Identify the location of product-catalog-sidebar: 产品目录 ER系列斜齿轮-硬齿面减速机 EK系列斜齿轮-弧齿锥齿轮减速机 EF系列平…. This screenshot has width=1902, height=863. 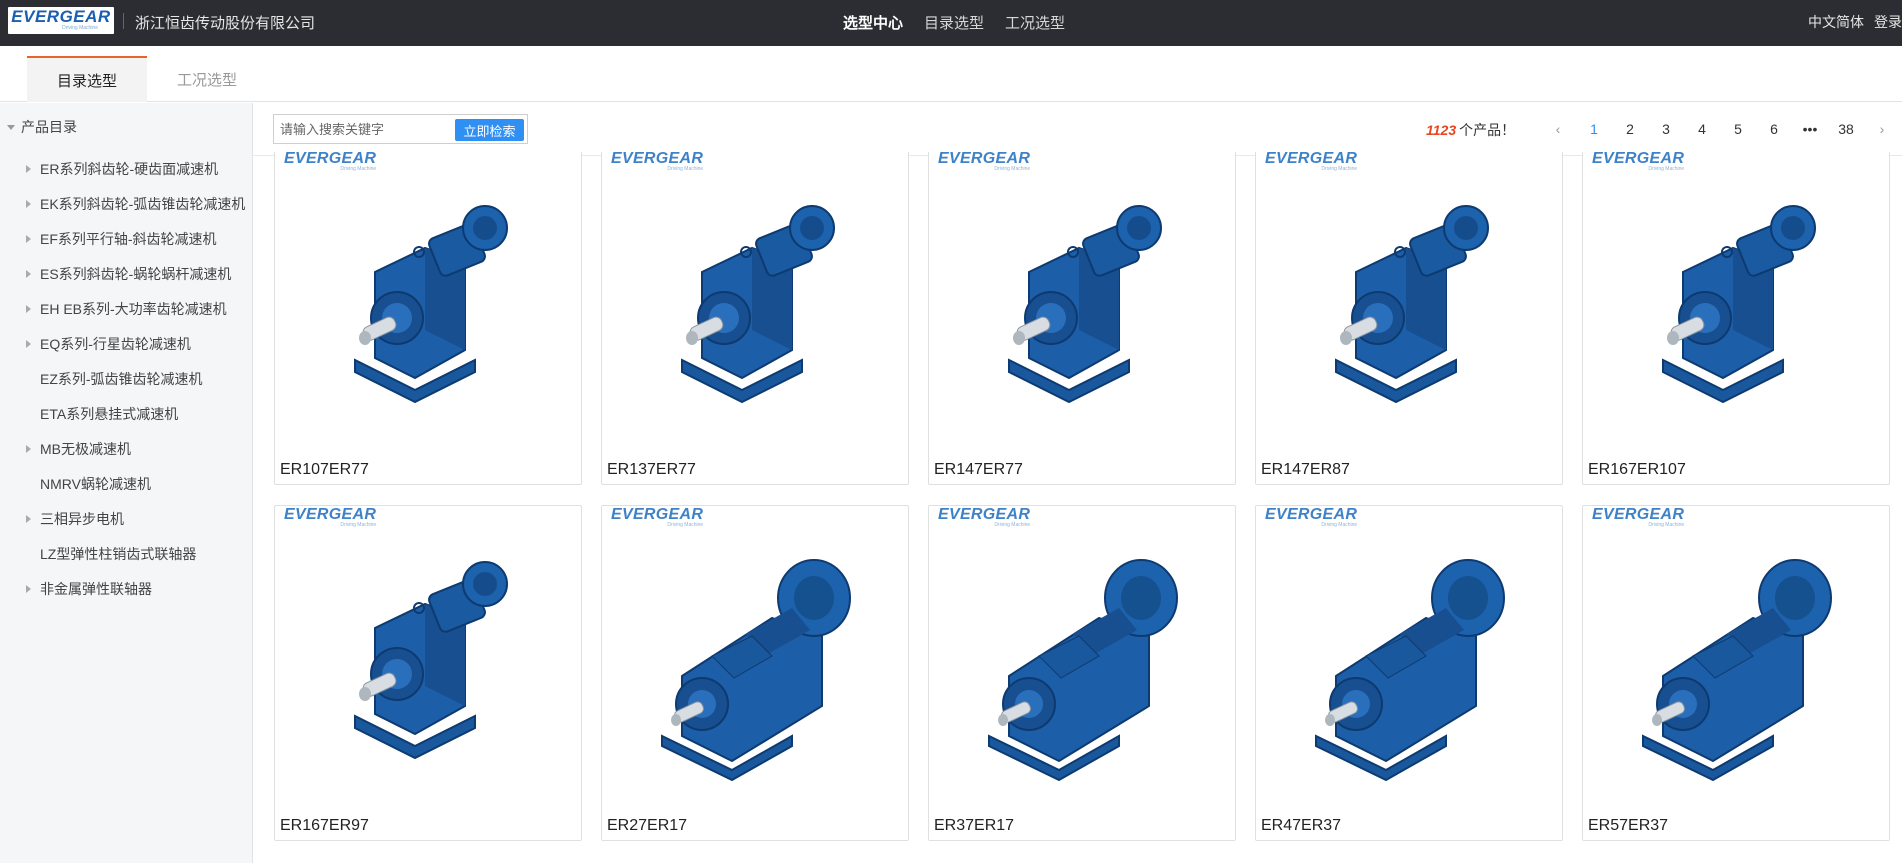
(126, 483).